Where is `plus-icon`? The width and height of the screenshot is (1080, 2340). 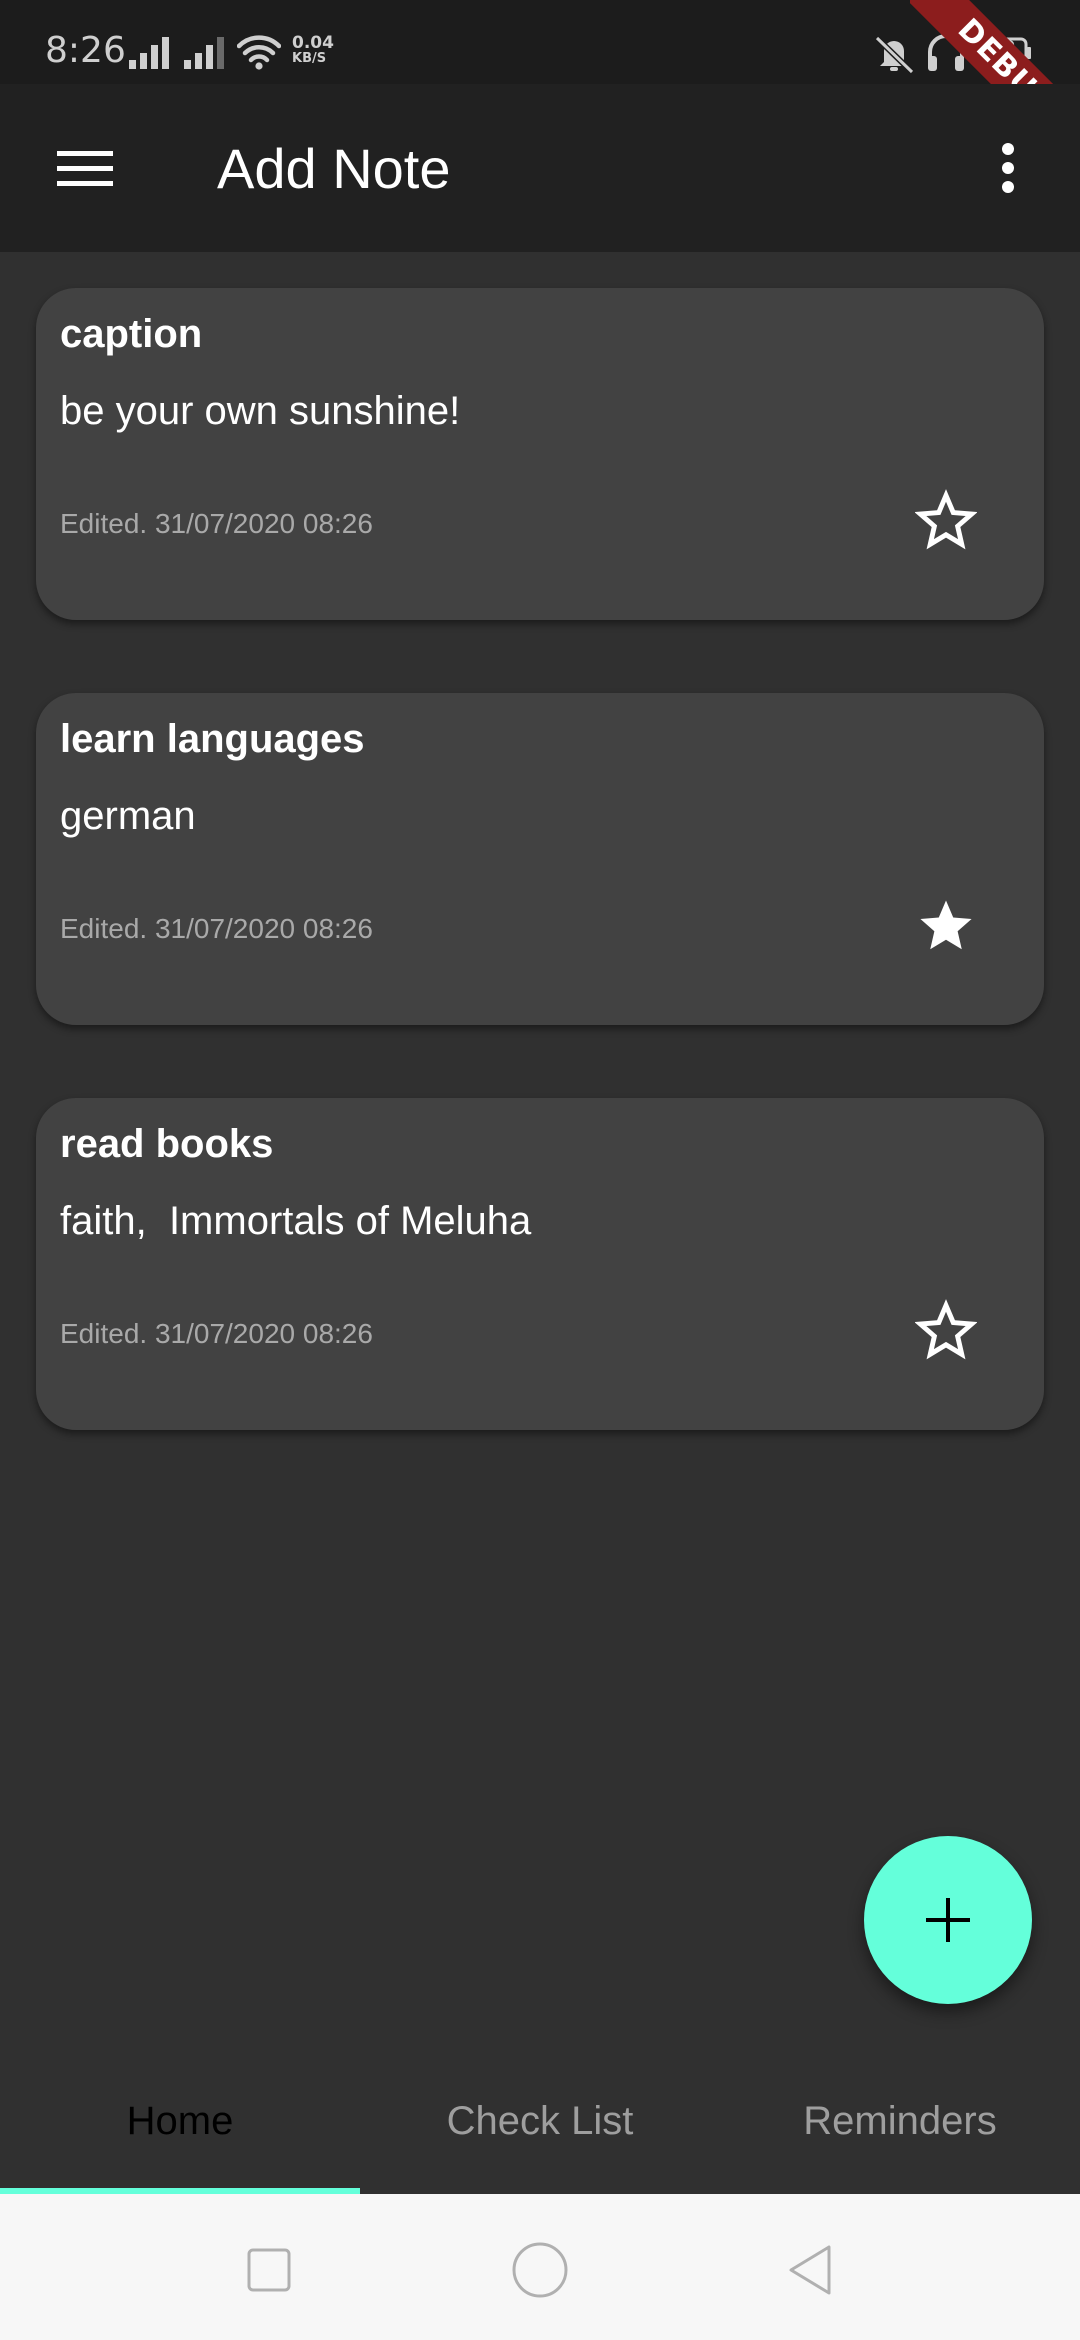
plus-icon is located at coordinates (948, 1920).